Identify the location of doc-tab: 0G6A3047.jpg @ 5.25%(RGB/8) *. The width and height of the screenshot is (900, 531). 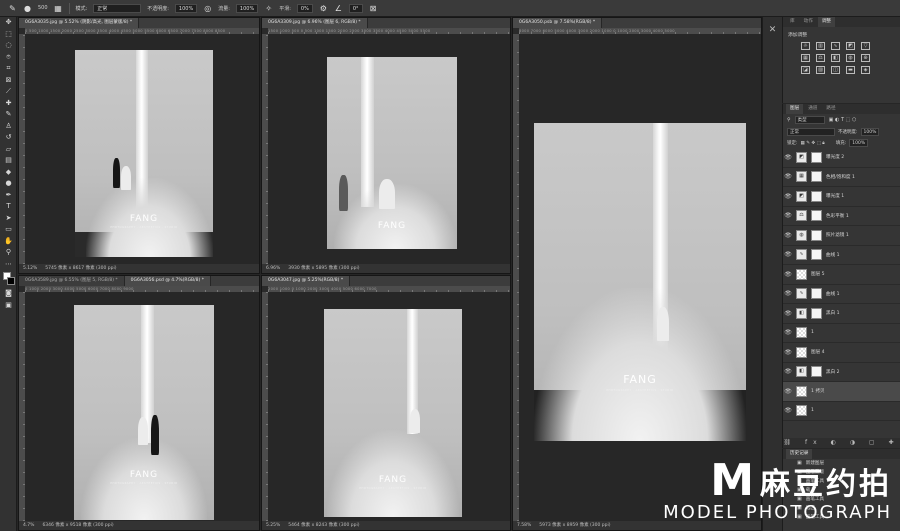
(306, 281).